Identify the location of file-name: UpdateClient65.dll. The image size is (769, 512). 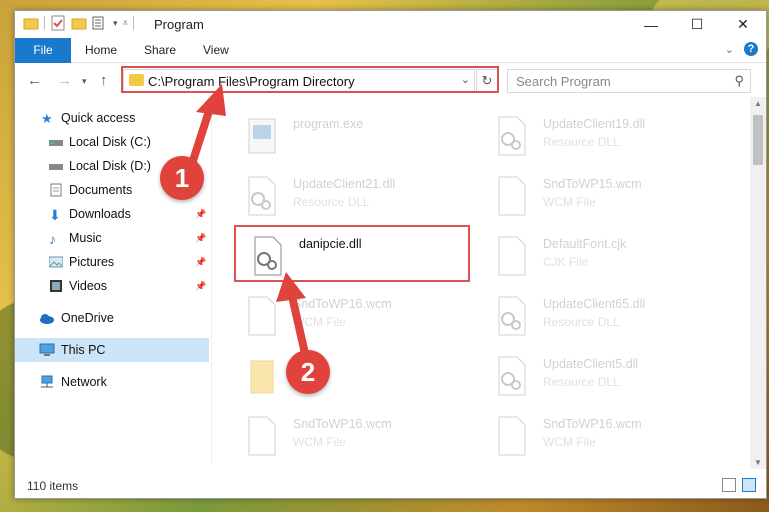
(594, 304).